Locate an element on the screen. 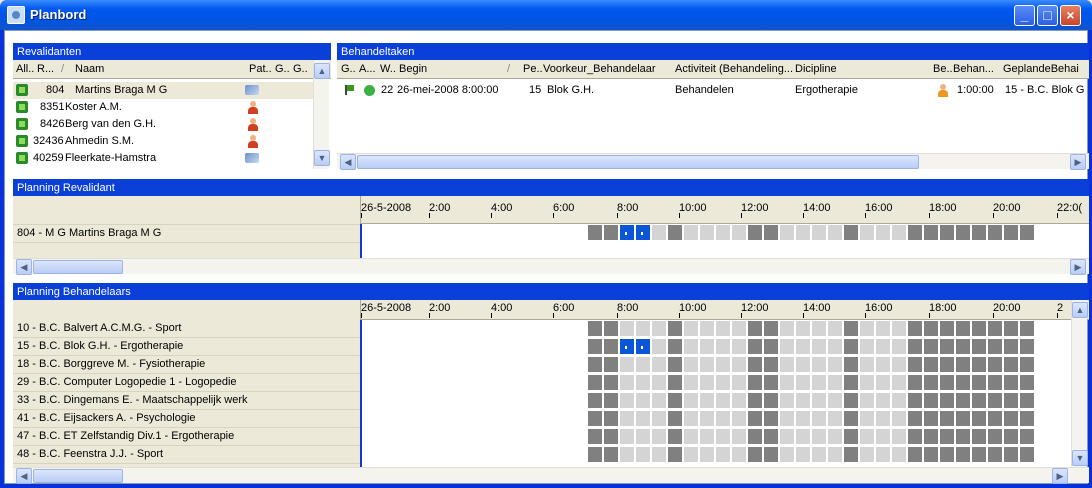 The height and width of the screenshot is (488, 1092). revalidanten-scrollbar: ▲ ▼ is located at coordinates (321, 114).